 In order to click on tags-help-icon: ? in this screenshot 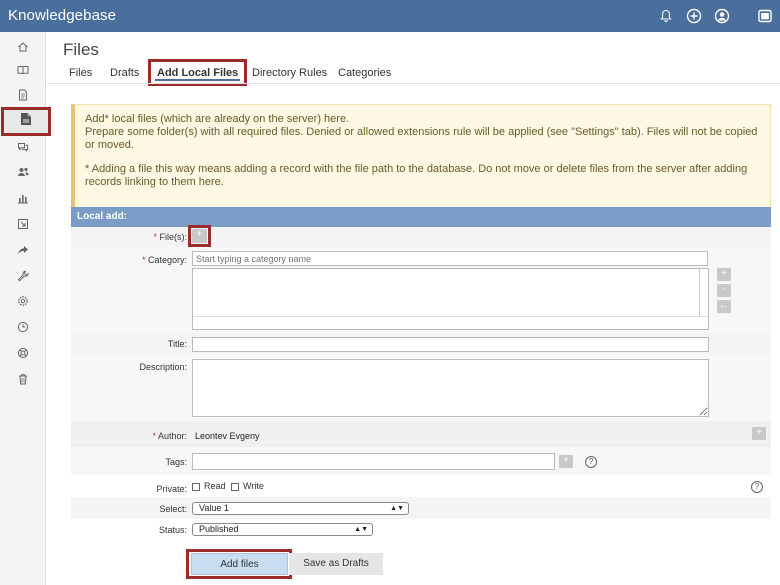, I will do `click(591, 462)`.